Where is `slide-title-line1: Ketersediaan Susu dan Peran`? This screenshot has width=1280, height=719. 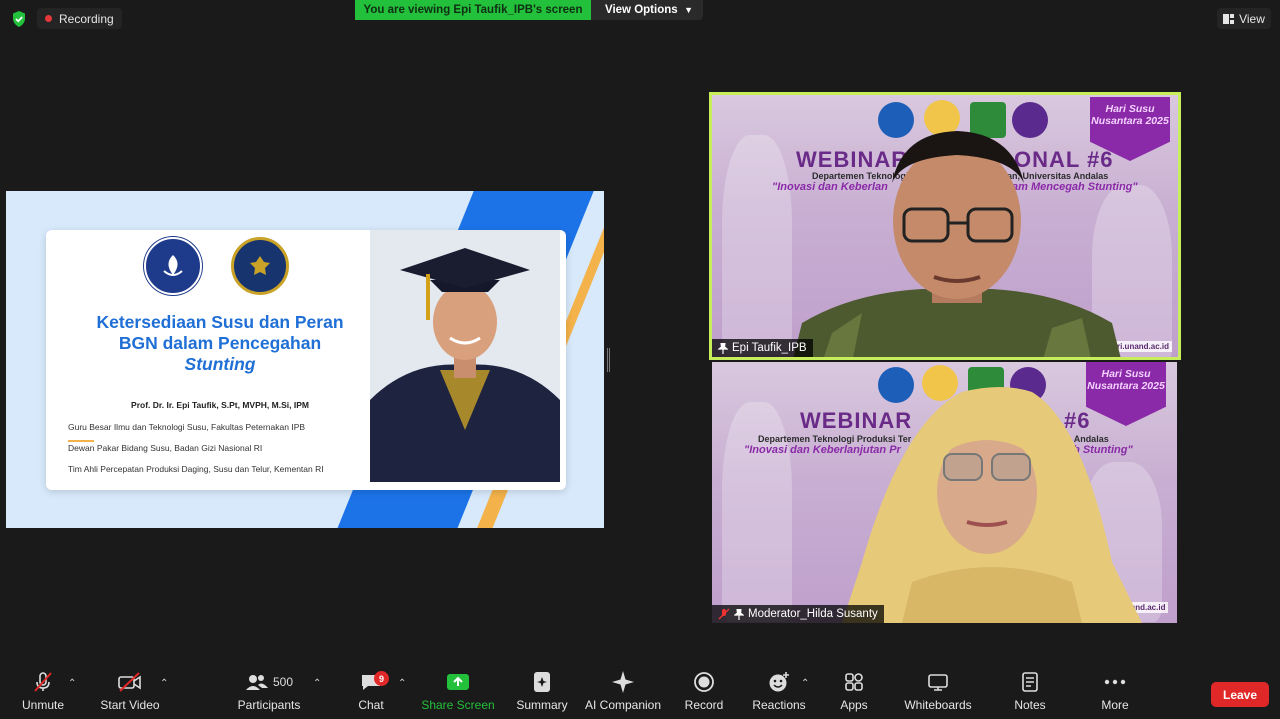 slide-title-line1: Ketersediaan Susu dan Peran is located at coordinates (220, 322).